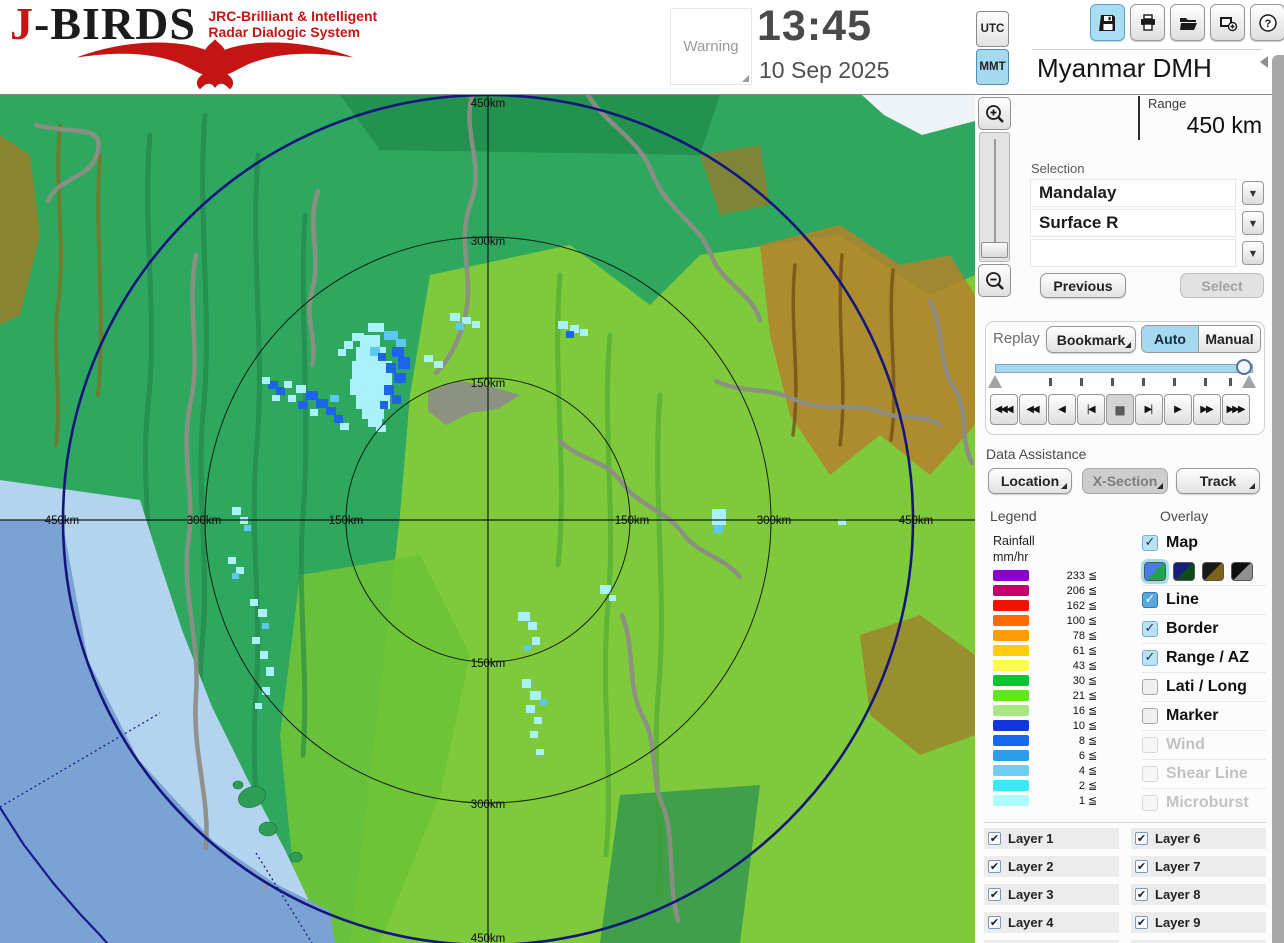 The width and height of the screenshot is (1284, 943). What do you see at coordinates (1244, 367) in the screenshot?
I see `replay-slider-thumb` at bounding box center [1244, 367].